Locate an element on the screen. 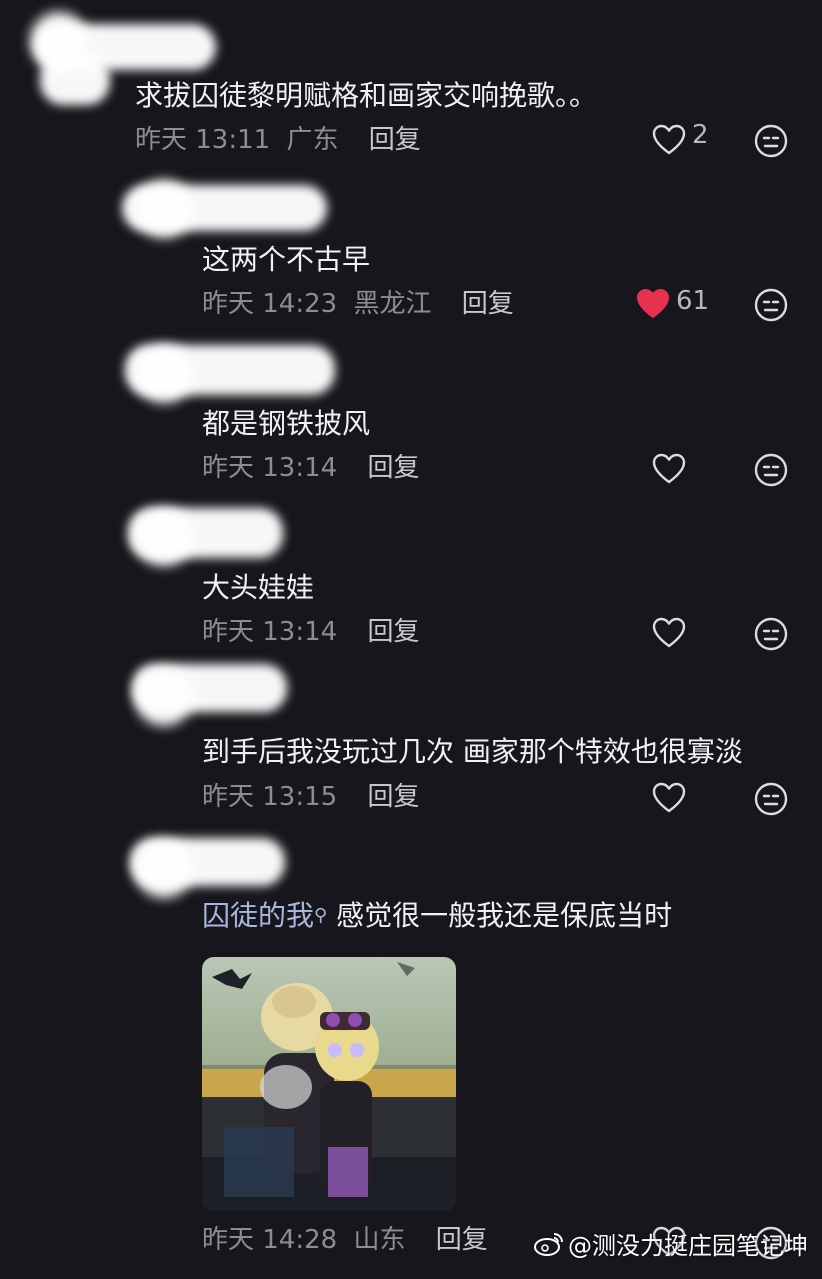  location: 黑龙江 is located at coordinates (392, 304).